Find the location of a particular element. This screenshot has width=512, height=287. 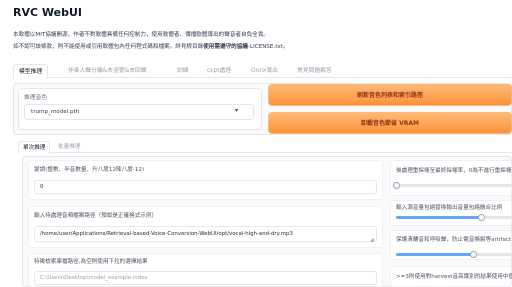

refresh-voice-list-button: 刷新音色列表和索引路徑 is located at coordinates (390, 95).